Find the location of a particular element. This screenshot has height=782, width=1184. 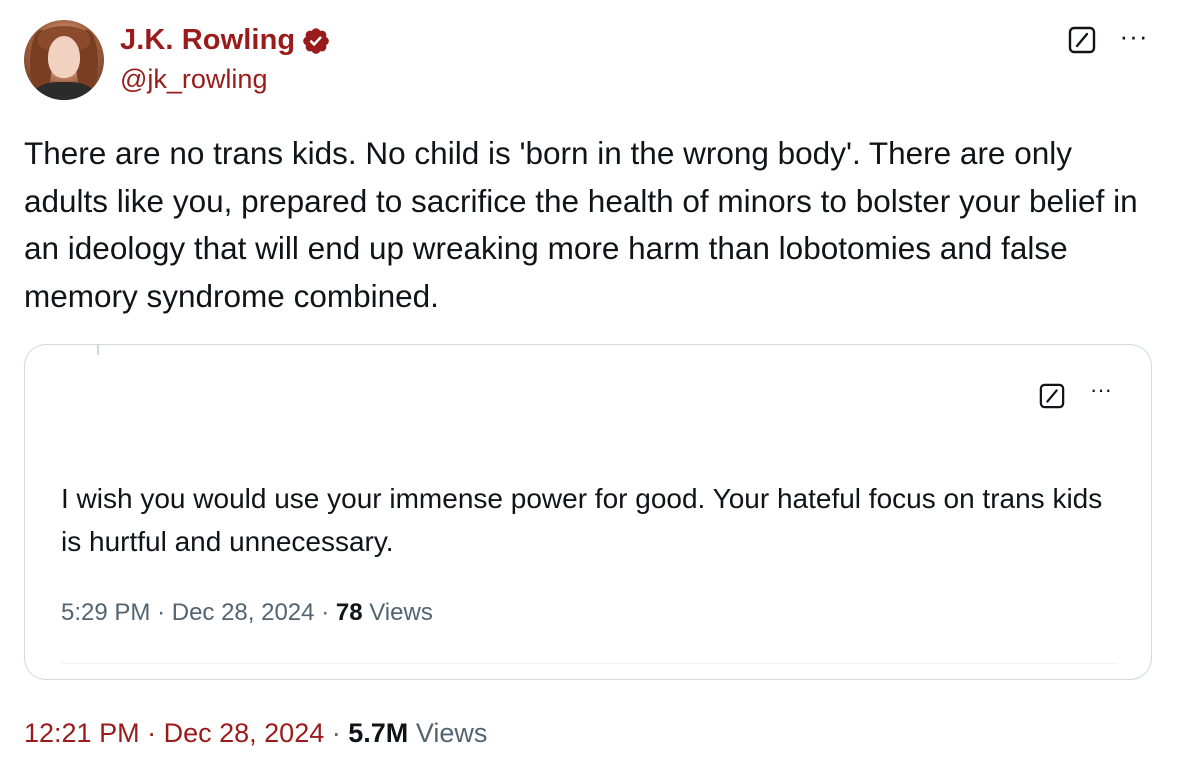

tweet-views-label: Views is located at coordinates (451, 733).